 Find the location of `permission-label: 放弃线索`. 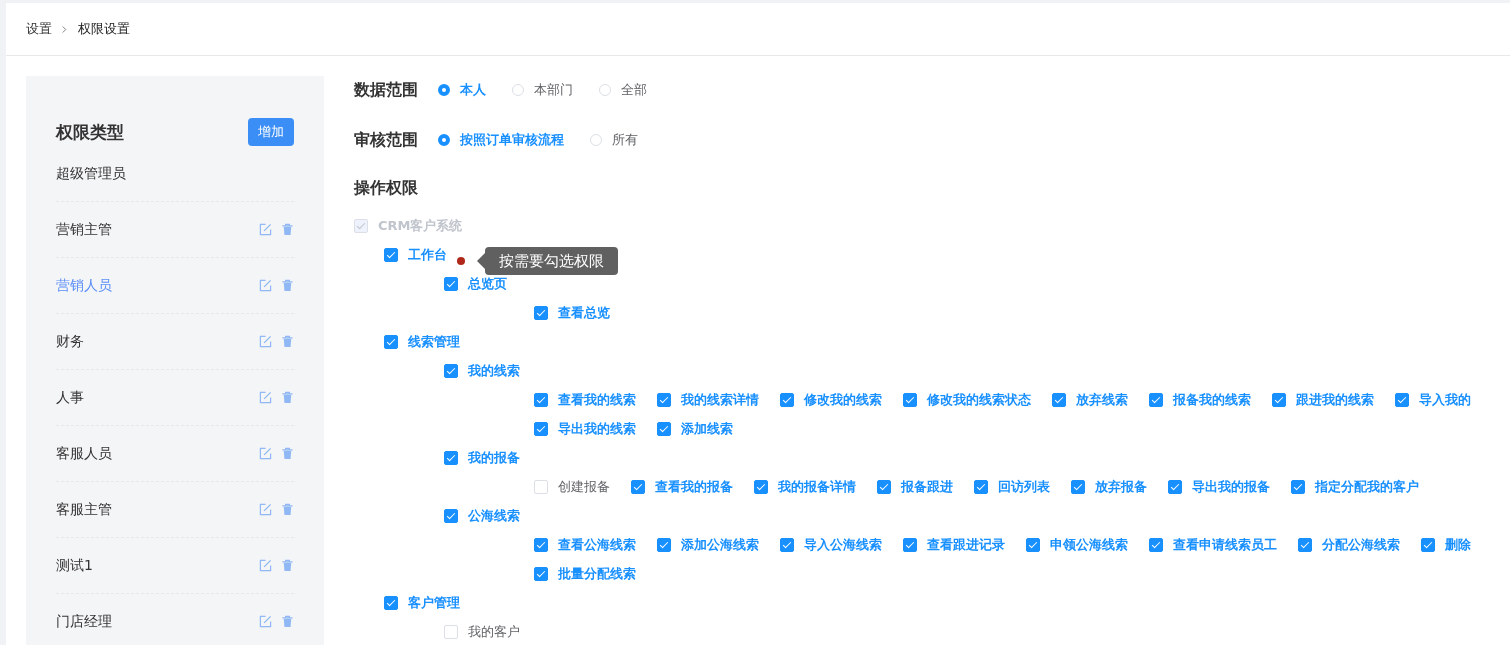

permission-label: 放弃线索 is located at coordinates (1102, 399).